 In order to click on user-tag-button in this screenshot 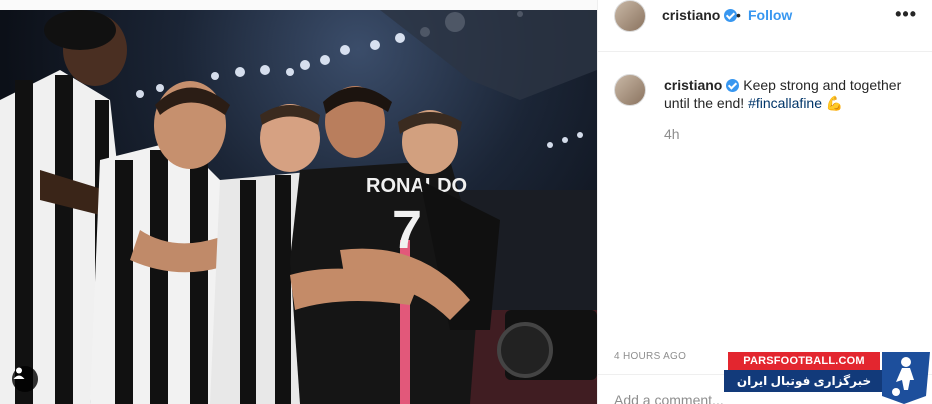, I will do `click(25, 379)`.